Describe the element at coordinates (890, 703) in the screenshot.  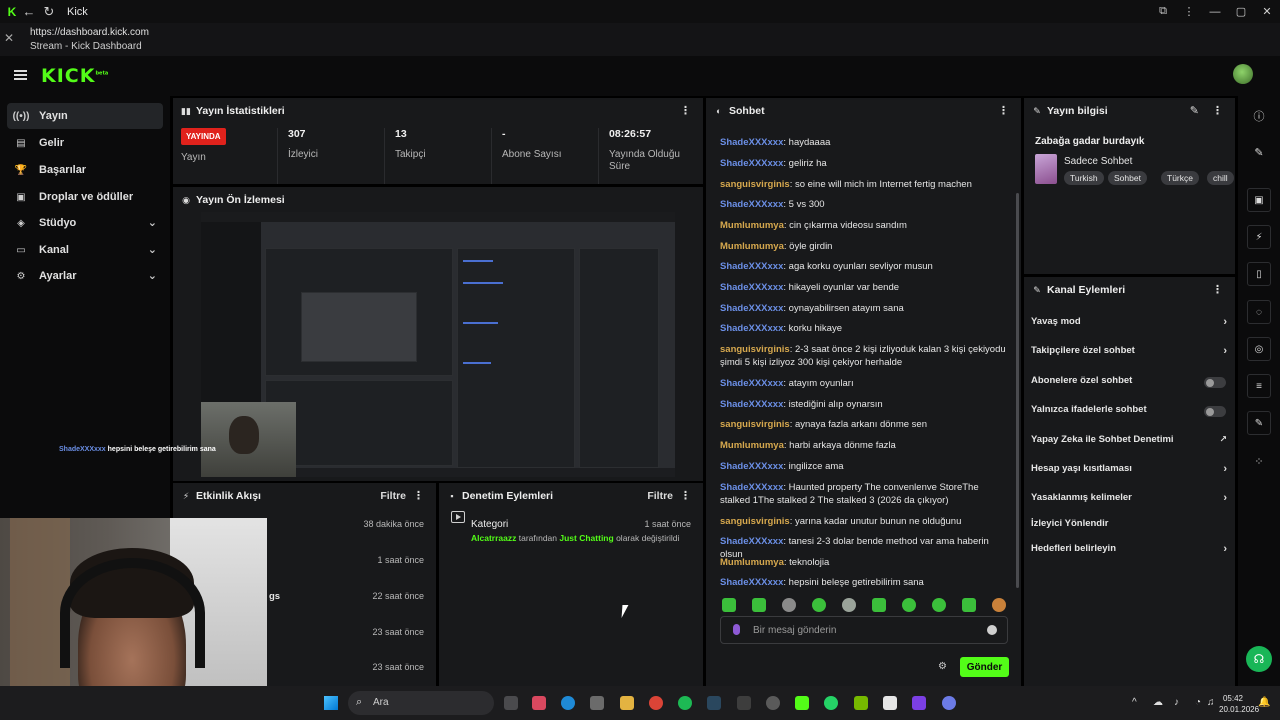
I see `gog-icon` at that location.